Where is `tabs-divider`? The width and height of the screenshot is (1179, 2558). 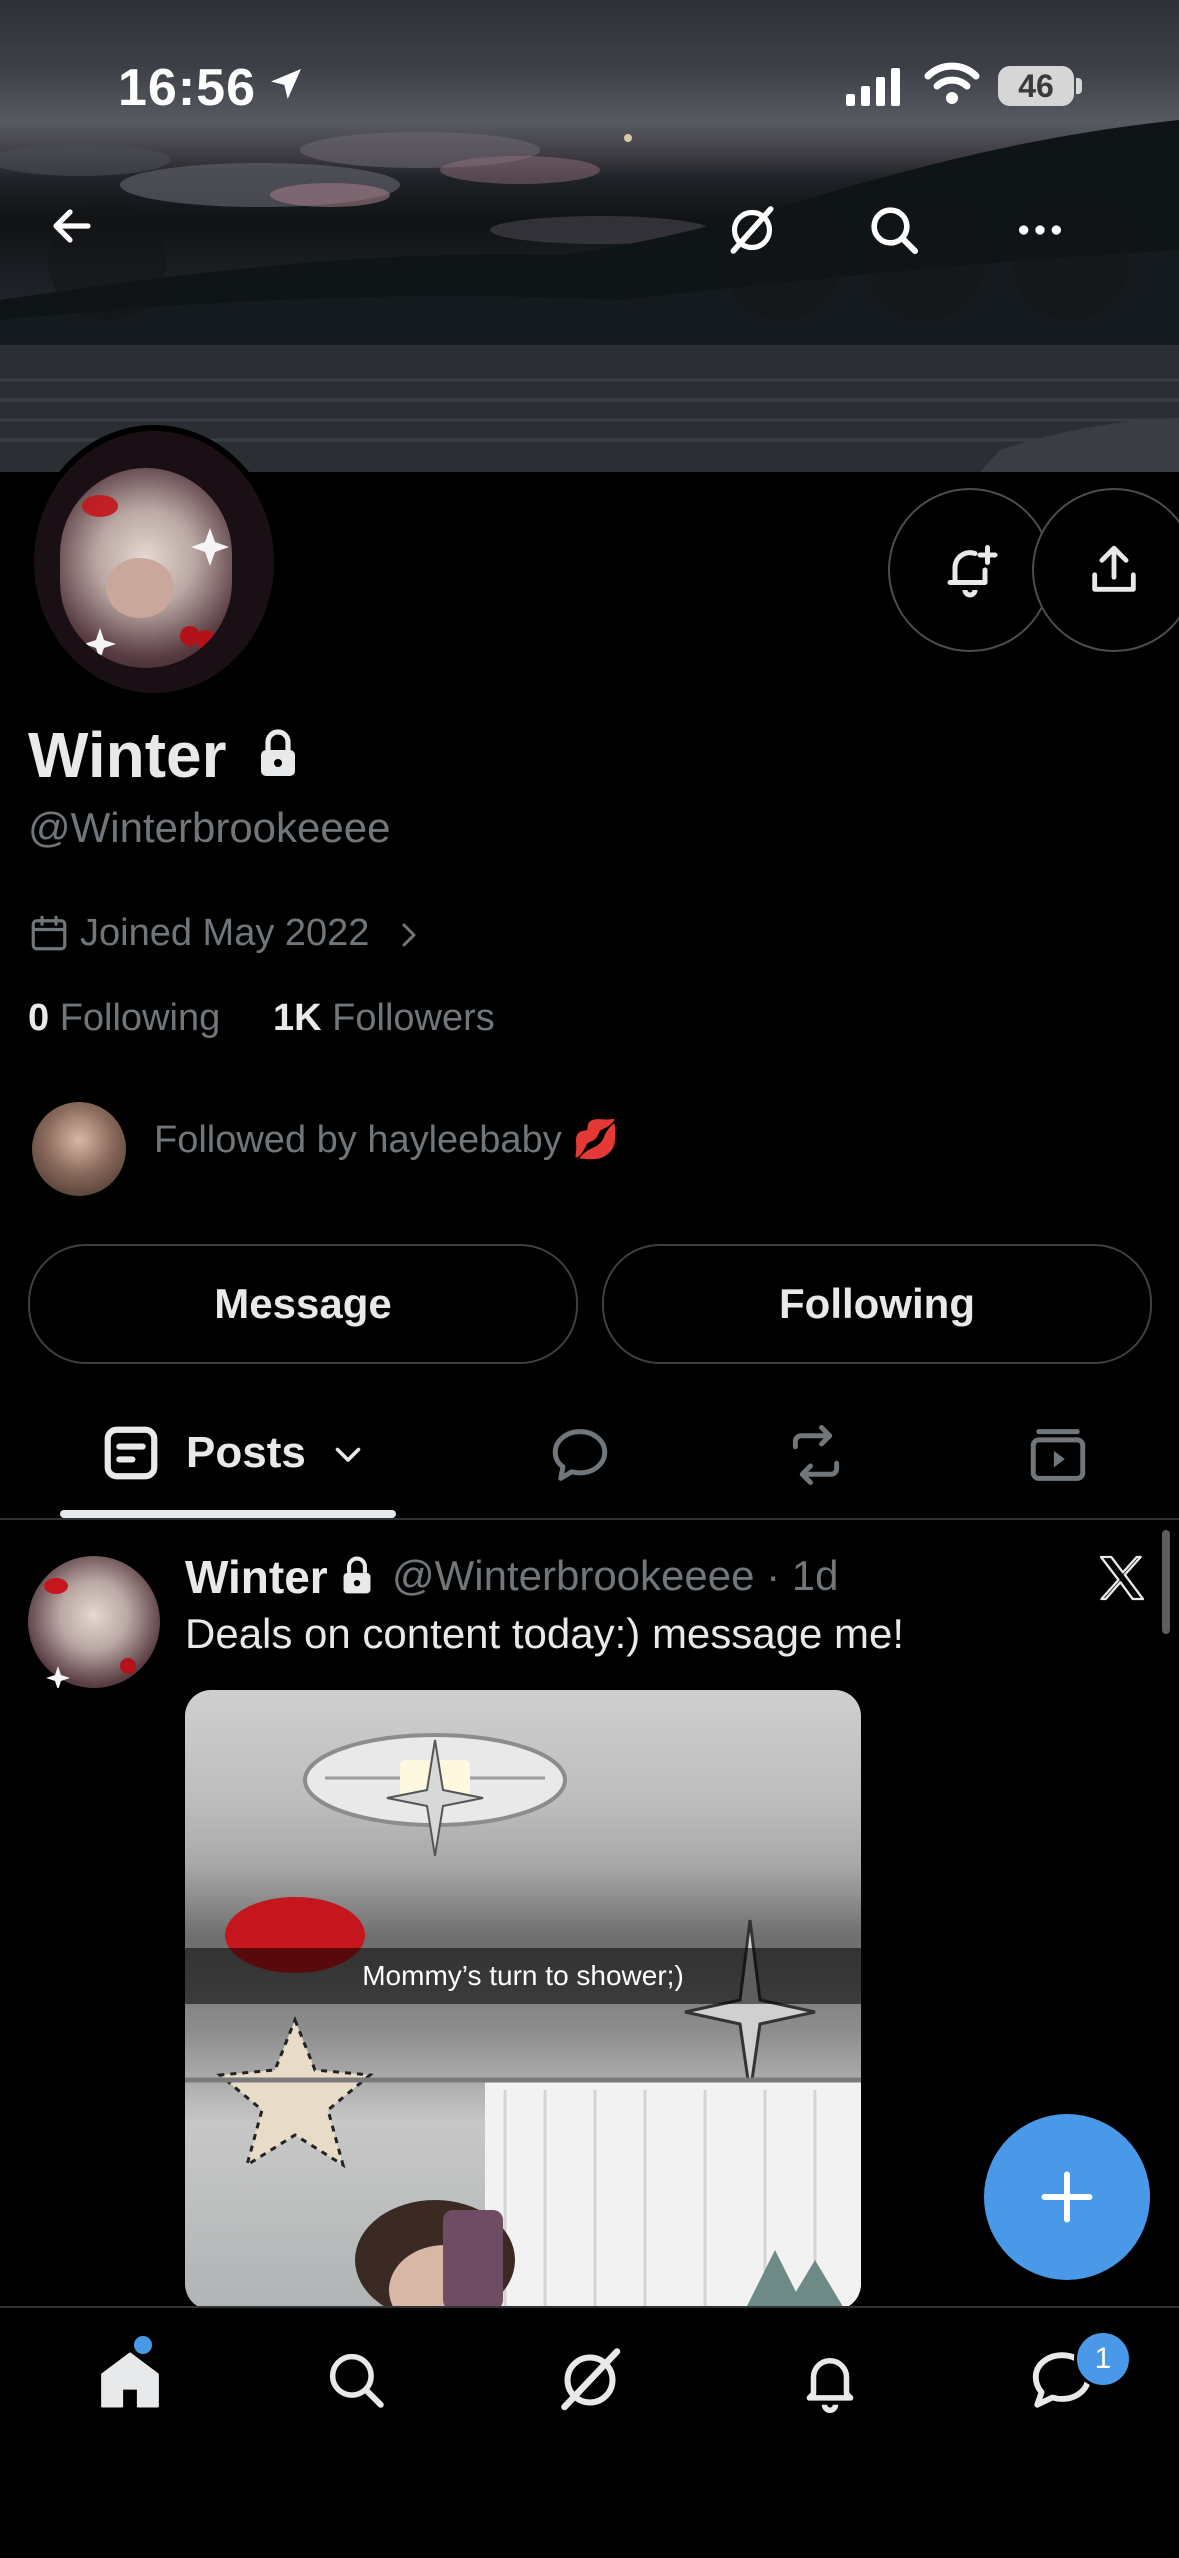
tabs-divider is located at coordinates (589, 1519).